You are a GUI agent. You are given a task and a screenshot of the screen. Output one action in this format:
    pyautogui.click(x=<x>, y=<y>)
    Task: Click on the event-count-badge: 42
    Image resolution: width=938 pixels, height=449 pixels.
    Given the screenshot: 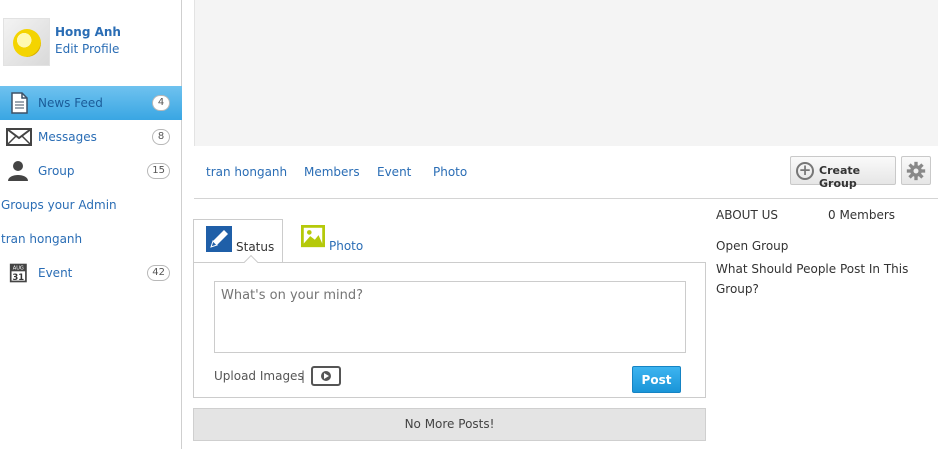 What is the action you would take?
    pyautogui.click(x=158, y=273)
    